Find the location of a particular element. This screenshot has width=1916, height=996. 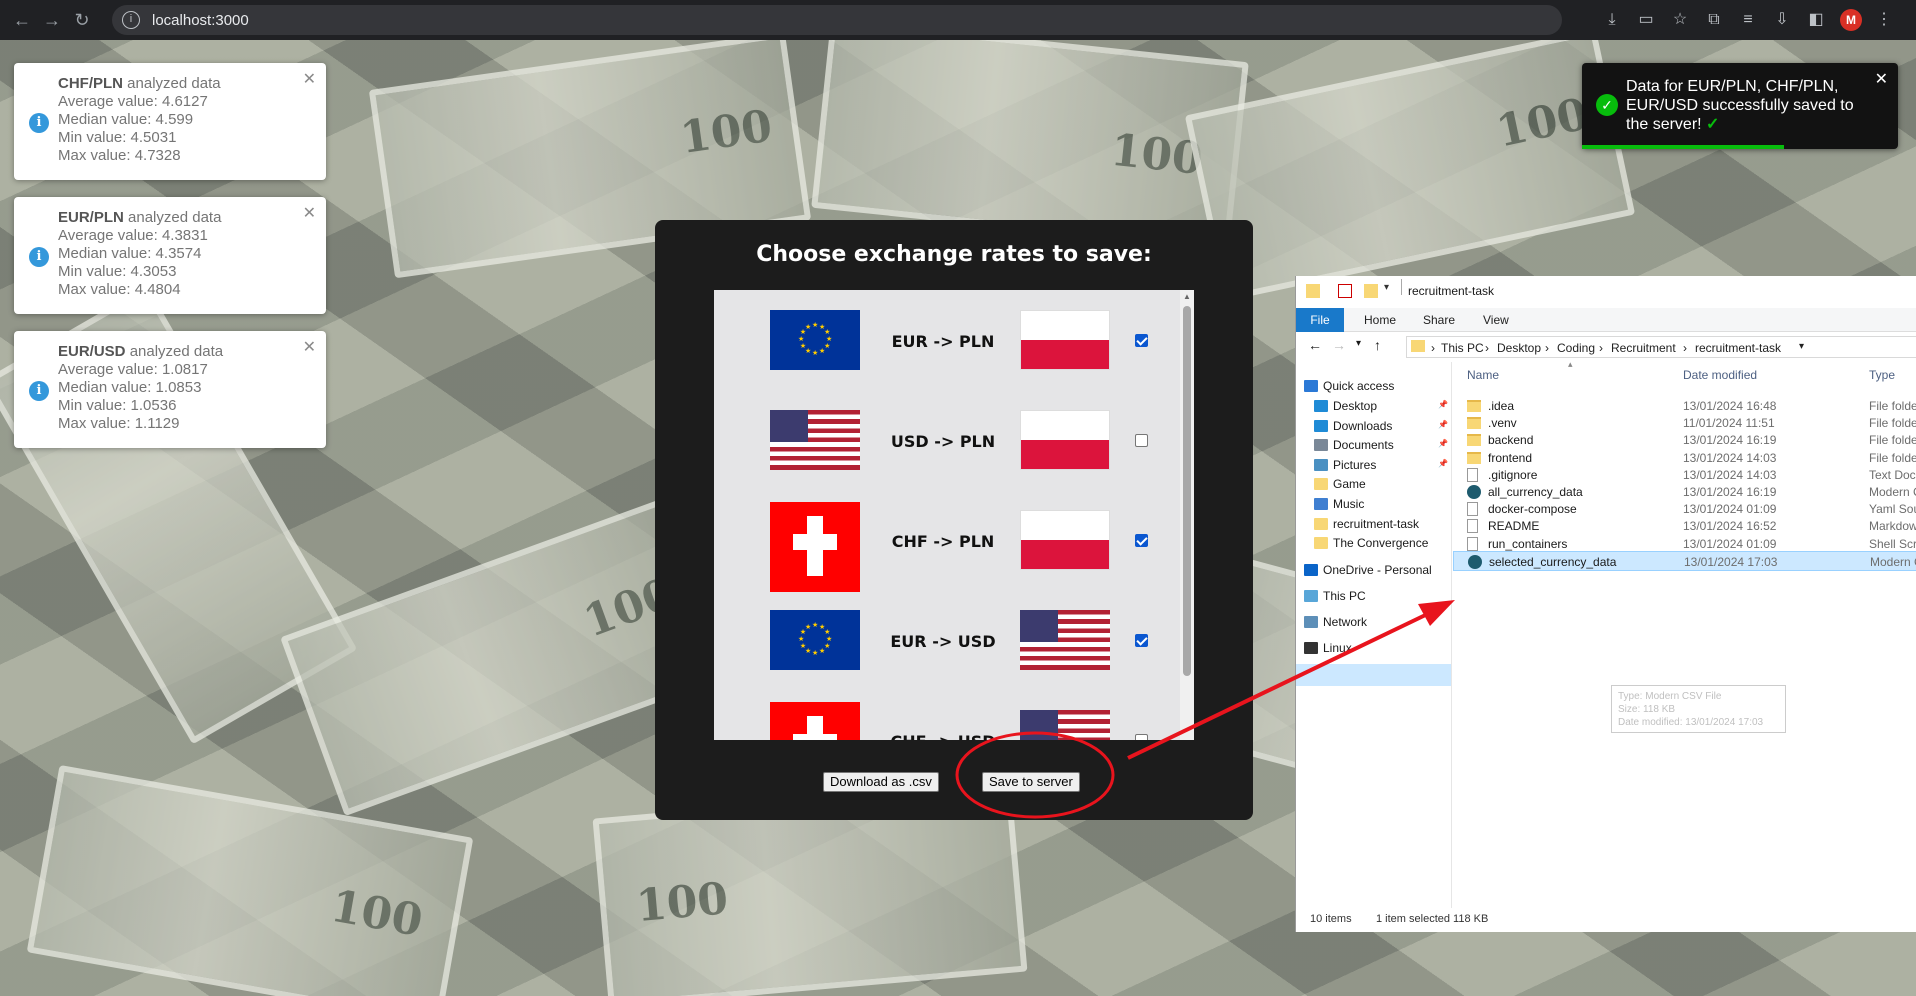

install-icon: ⤓ is located at coordinates (1612, 20).